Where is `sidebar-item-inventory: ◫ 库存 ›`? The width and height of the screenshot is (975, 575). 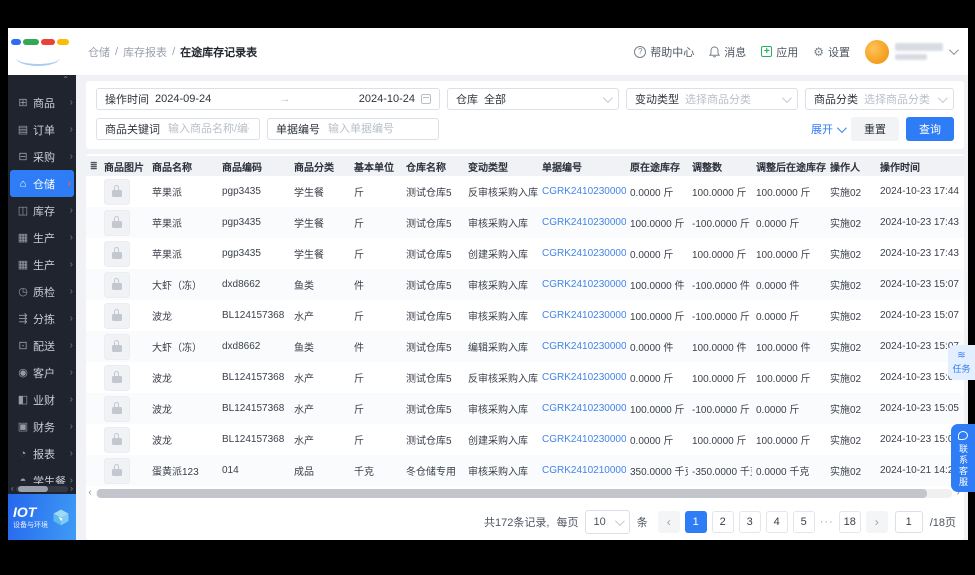 sidebar-item-inventory: ◫ 库存 › is located at coordinates (42, 210).